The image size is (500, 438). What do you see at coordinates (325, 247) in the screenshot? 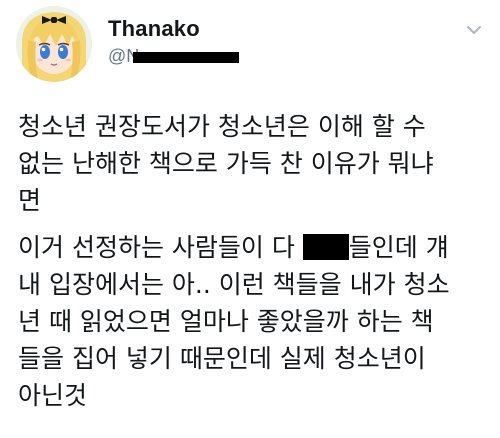
I see `text-redaction-bar` at bounding box center [325, 247].